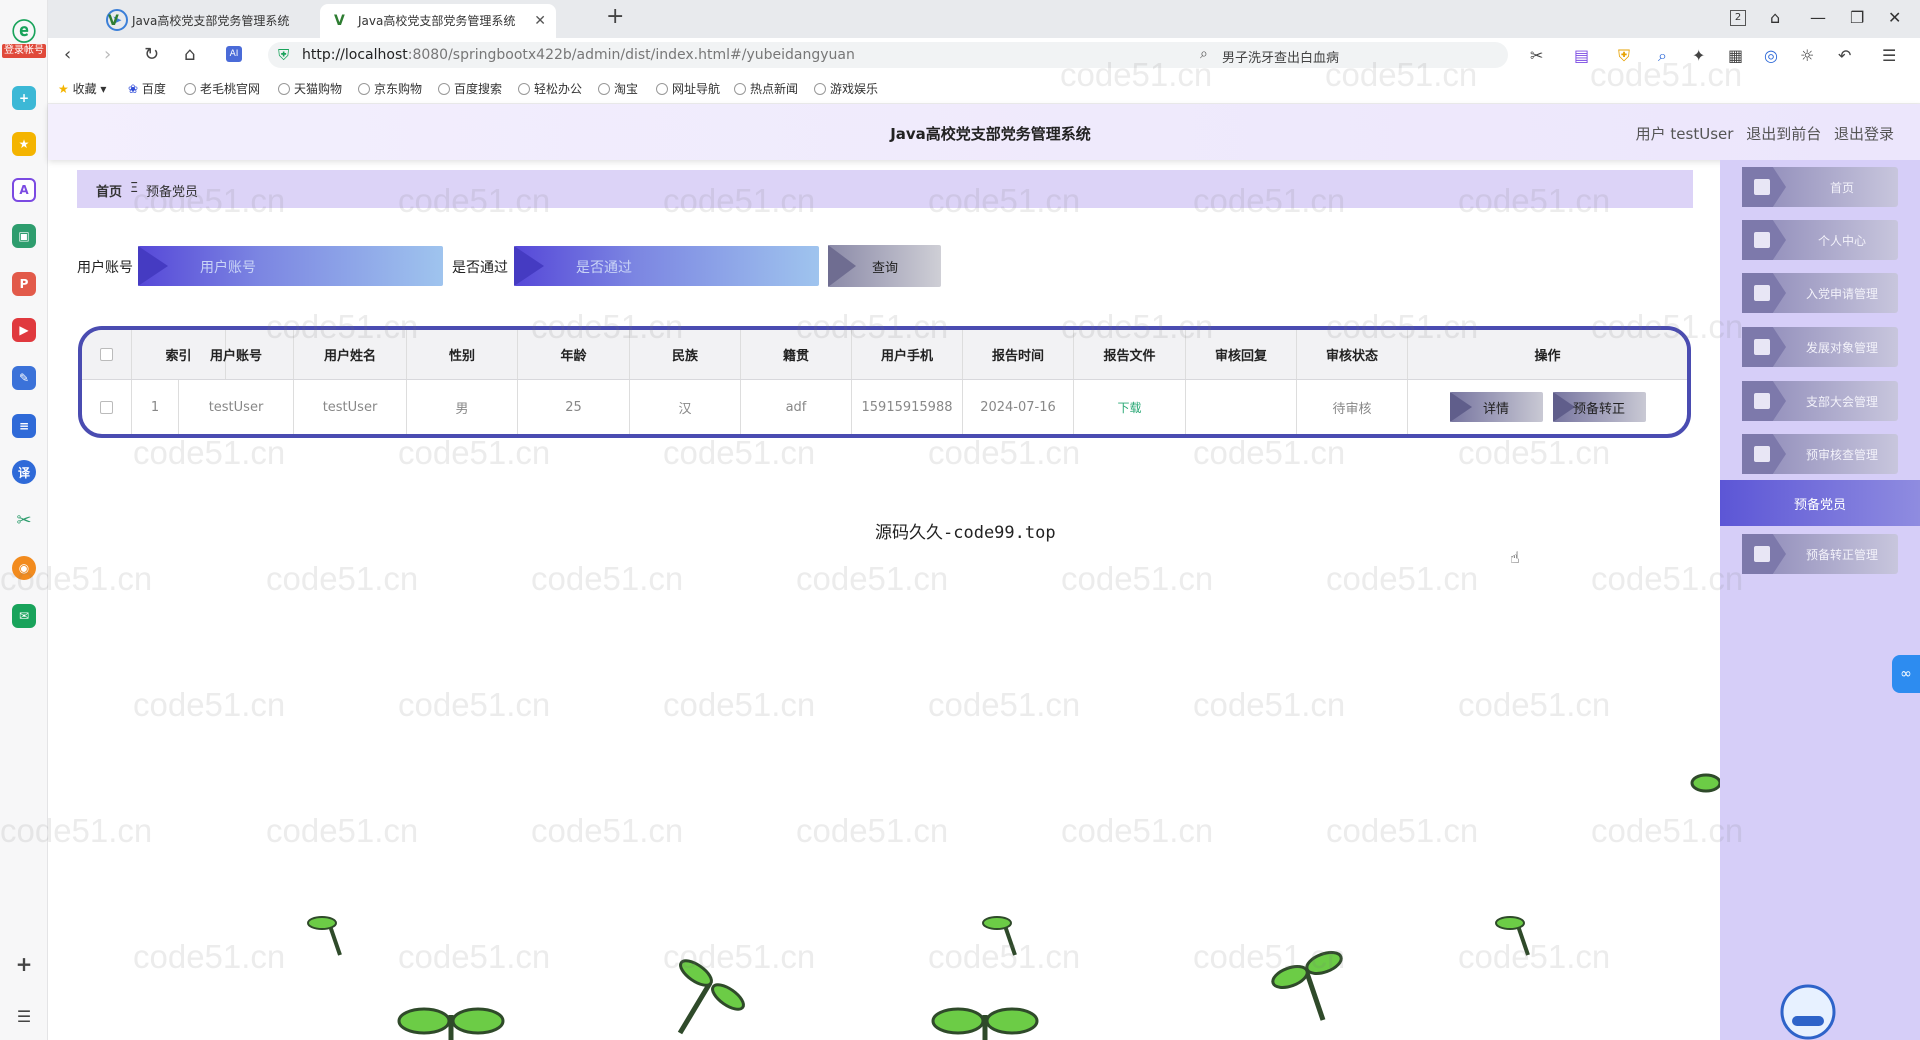  What do you see at coordinates (1818, 17) in the screenshot?
I see `minimize-icon: —` at bounding box center [1818, 17].